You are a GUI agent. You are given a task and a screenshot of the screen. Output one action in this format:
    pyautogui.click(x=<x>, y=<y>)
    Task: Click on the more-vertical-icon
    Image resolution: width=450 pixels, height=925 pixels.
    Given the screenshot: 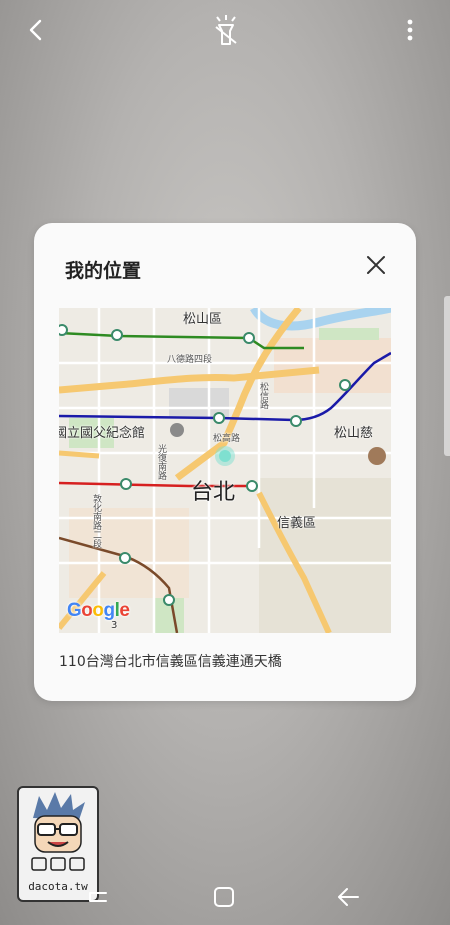 What is the action you would take?
    pyautogui.click(x=410, y=30)
    